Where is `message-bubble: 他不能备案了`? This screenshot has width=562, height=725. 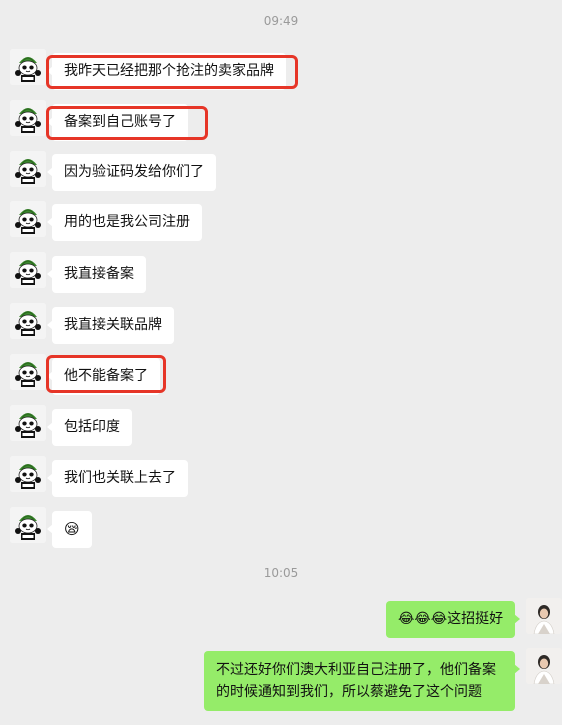
message-bubble: 他不能备案了 is located at coordinates (103, 376).